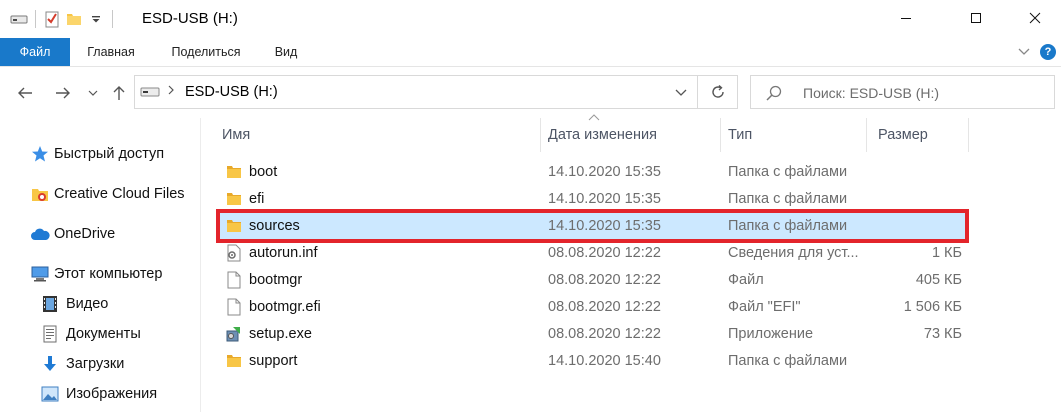  What do you see at coordinates (90, 334) in the screenshot?
I see `nav-item-documents: Документы` at bounding box center [90, 334].